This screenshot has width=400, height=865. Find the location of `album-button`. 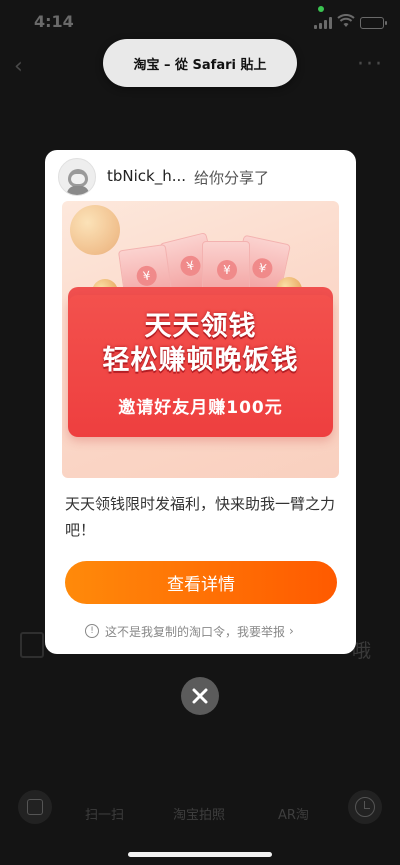

album-button is located at coordinates (35, 807).